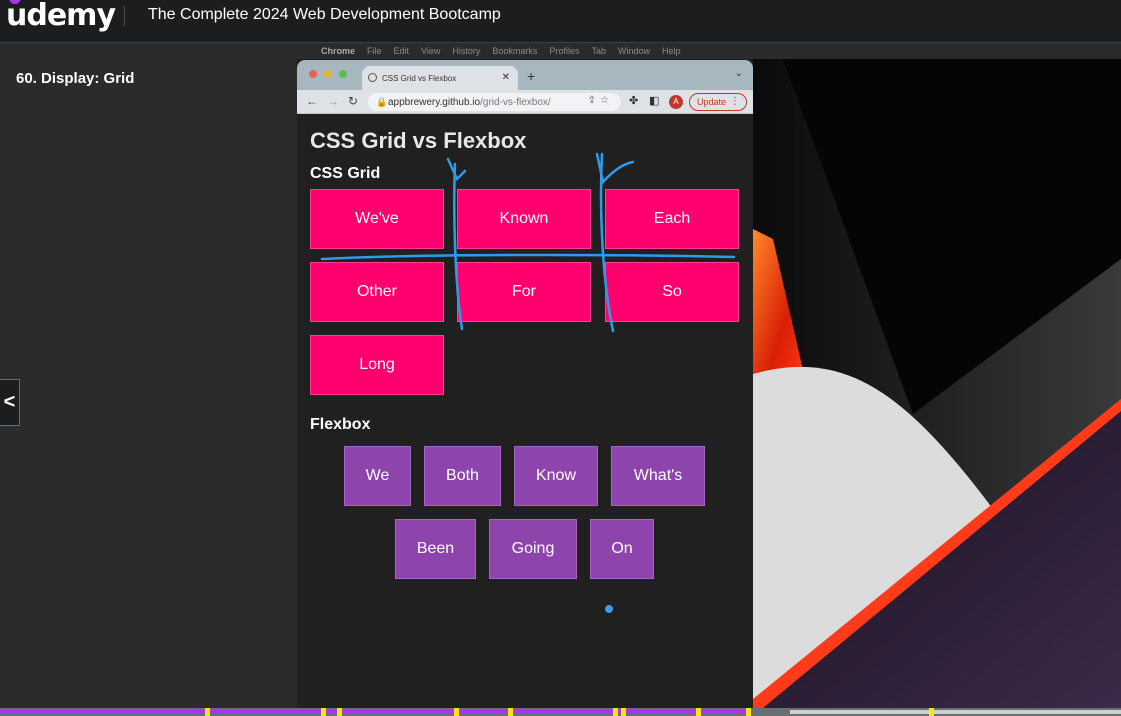  I want to click on grid-item-6: So, so click(672, 292).